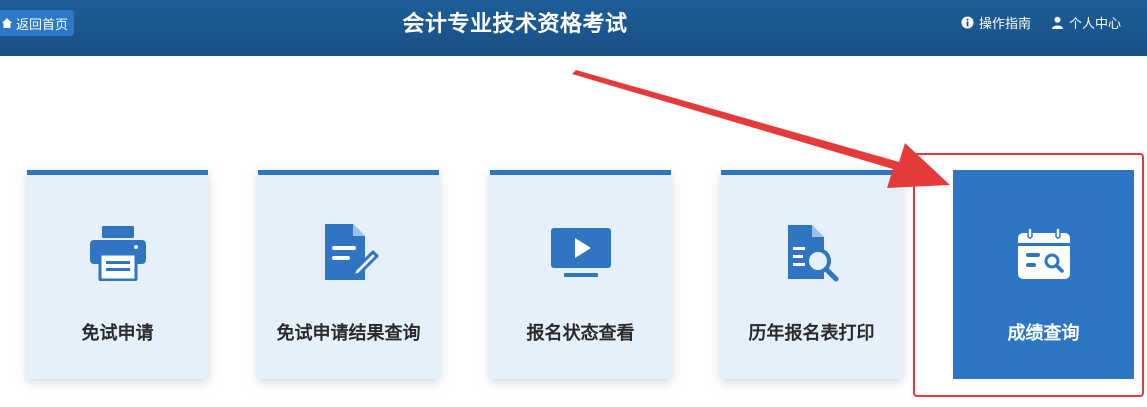 This screenshot has width=1147, height=407. Describe the element at coordinates (580, 252) in the screenshot. I see `play-monitor-icon` at that location.